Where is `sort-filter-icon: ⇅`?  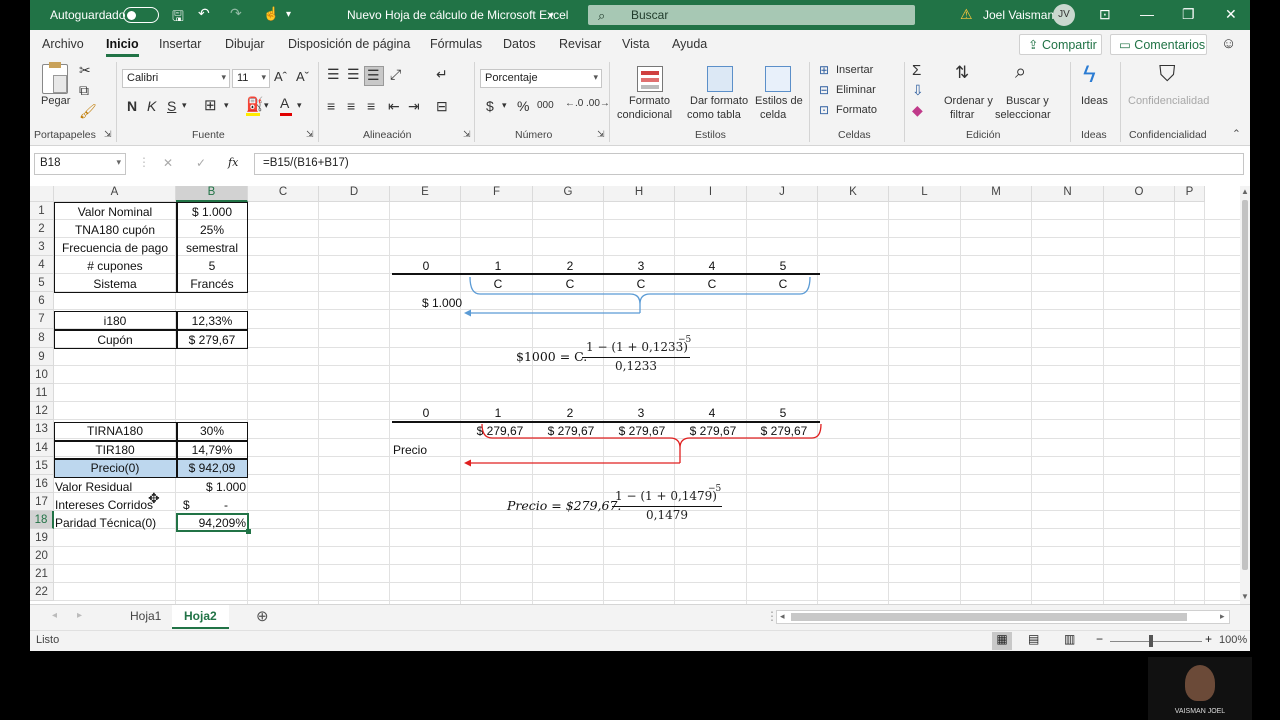
sort-filter-icon: ⇅ is located at coordinates (962, 73).